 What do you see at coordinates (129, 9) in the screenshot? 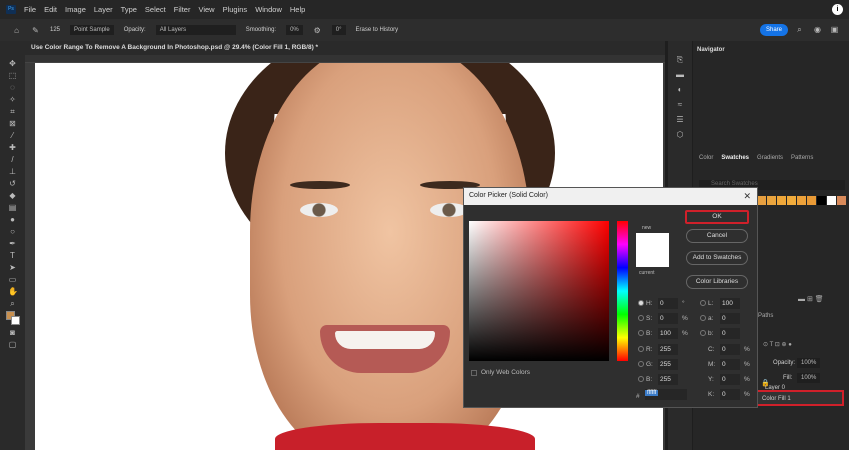
I see `menu-type: Type` at bounding box center [129, 9].